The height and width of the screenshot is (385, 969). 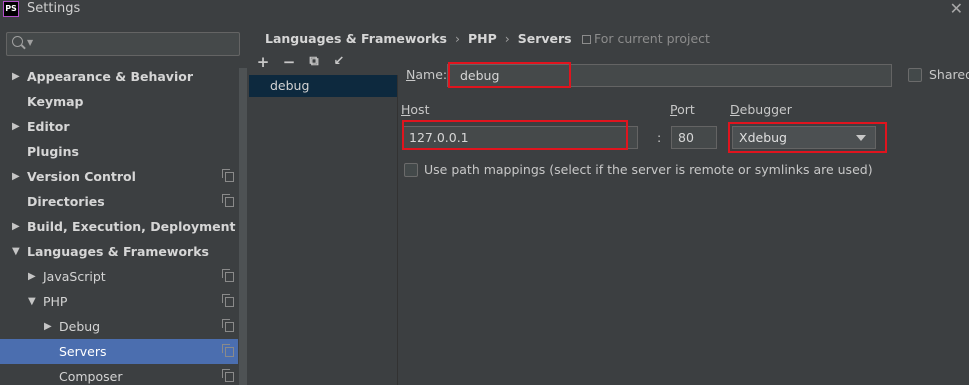 I want to click on sidebar-item-version-control: ▶ Version Control, so click(x=119, y=176).